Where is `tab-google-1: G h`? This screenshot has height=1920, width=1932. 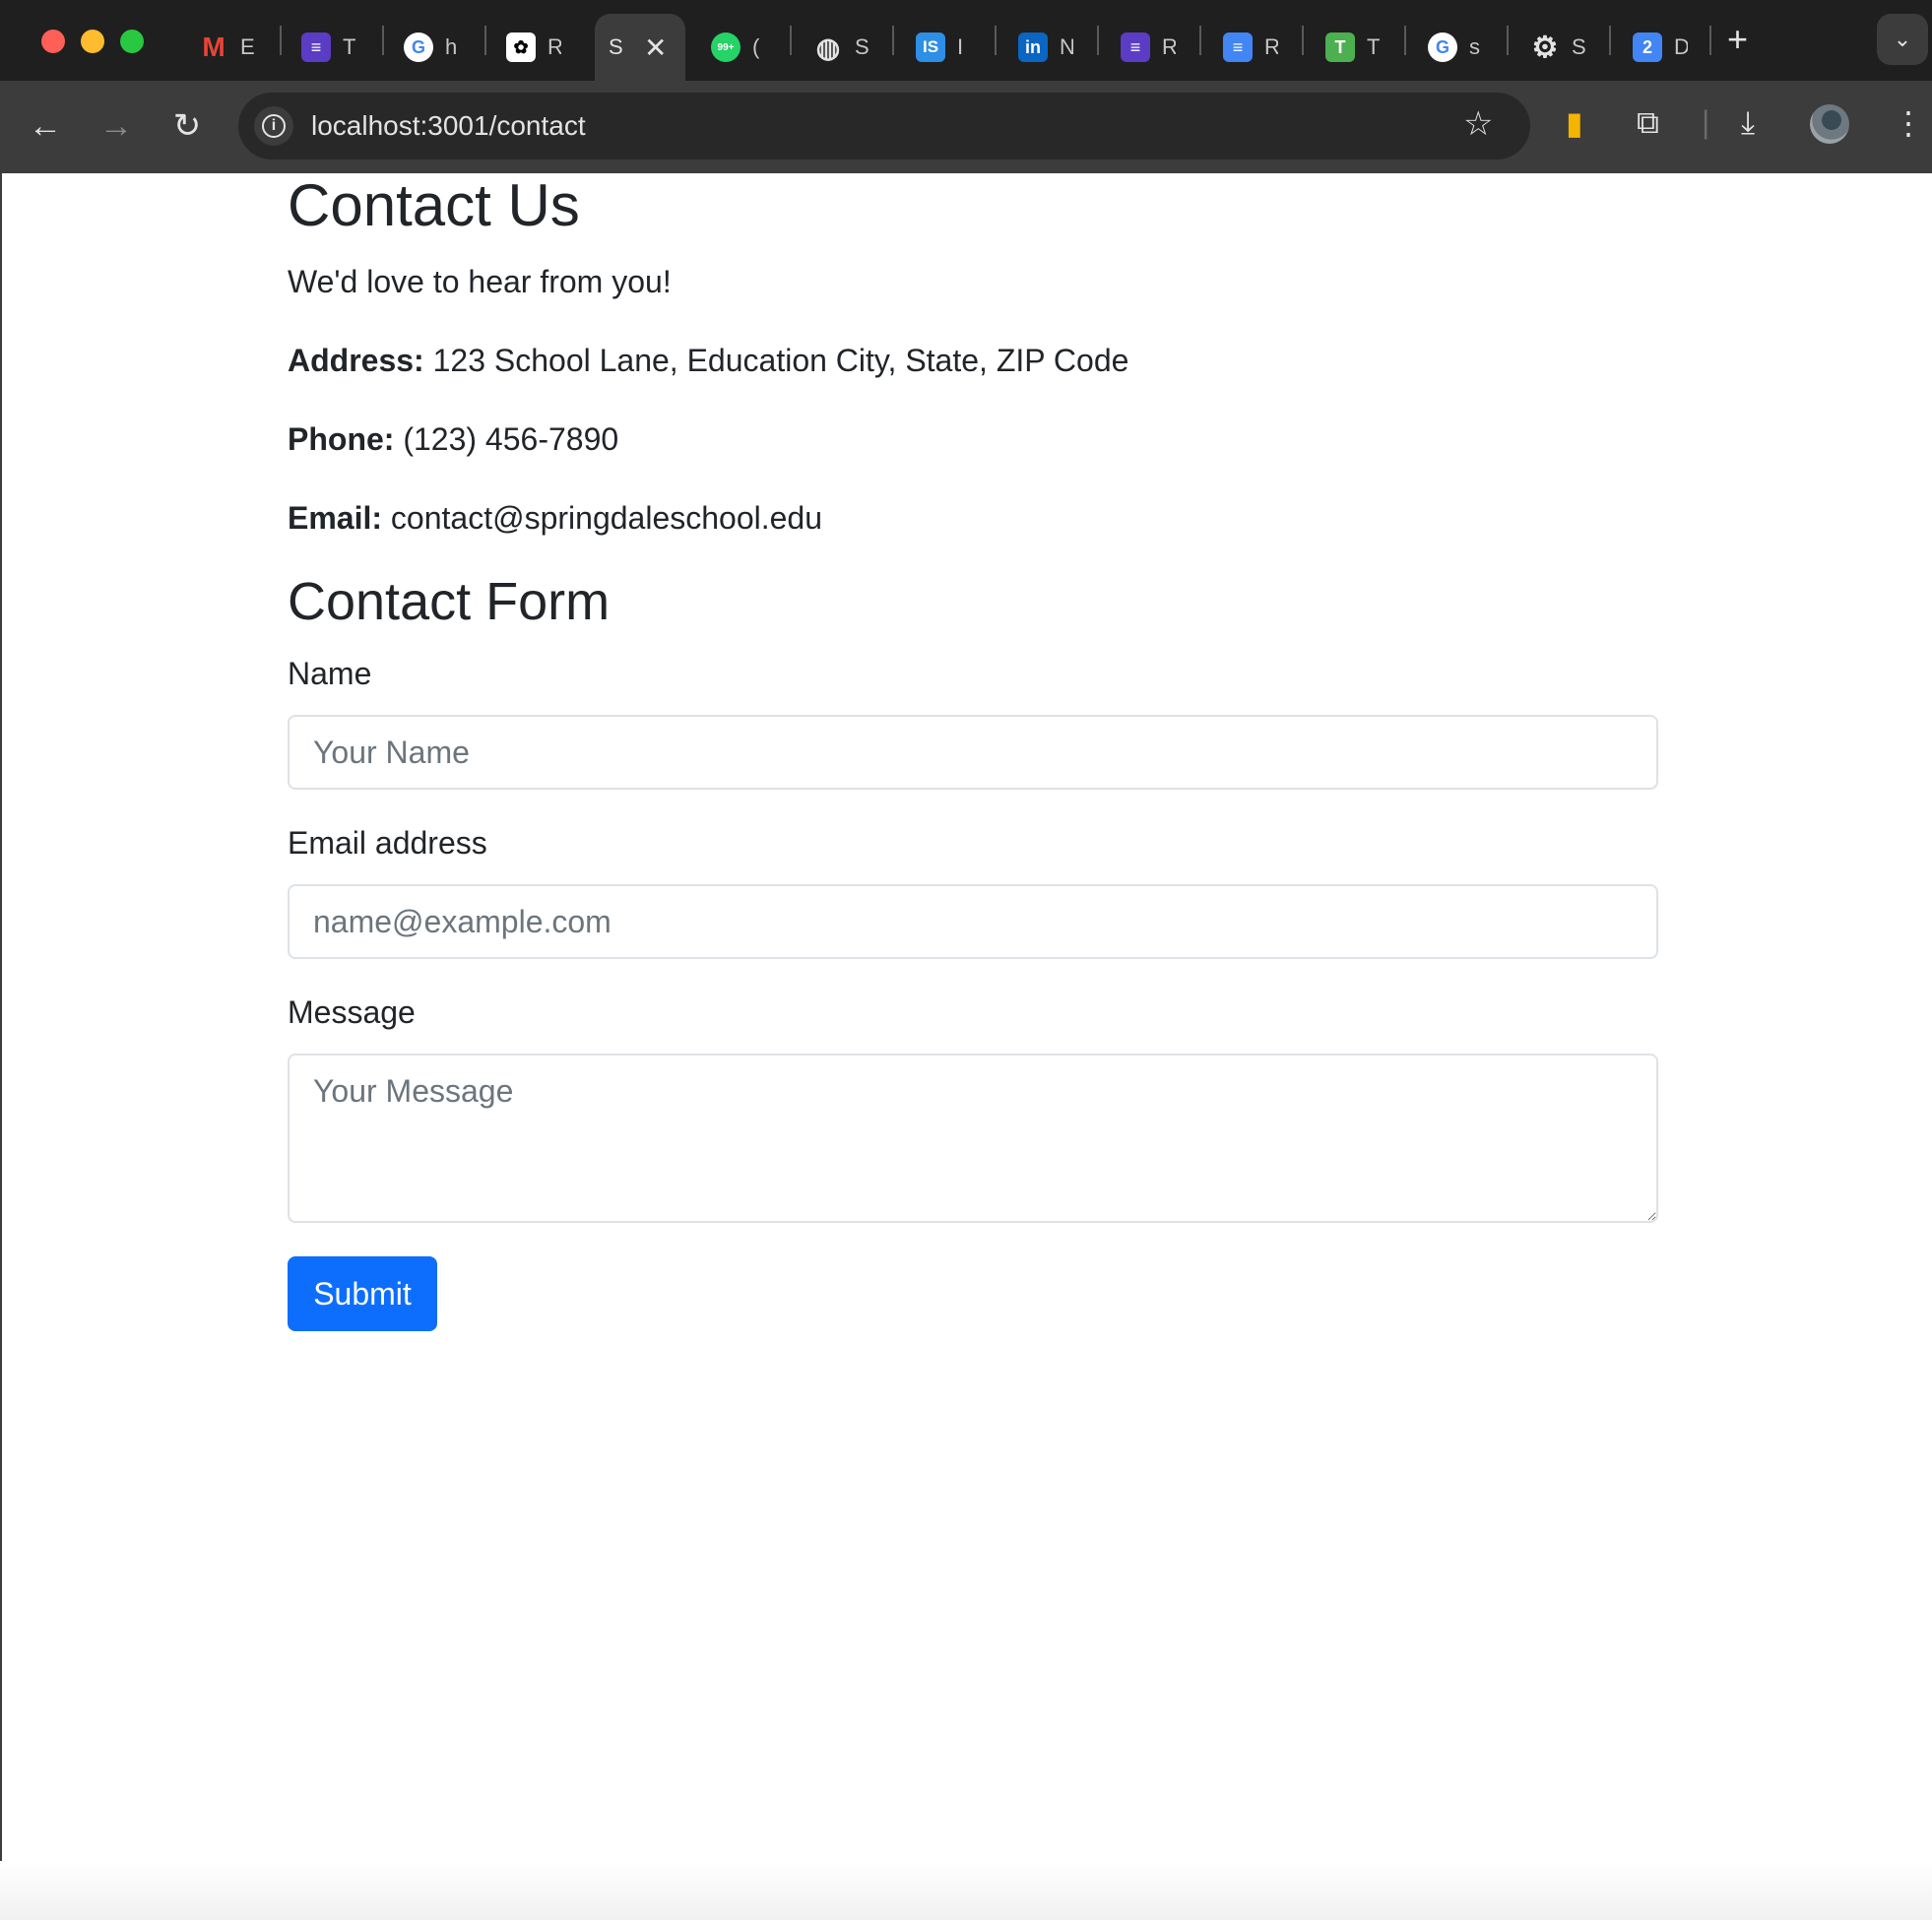 tab-google-1: G h is located at coordinates (431, 47).